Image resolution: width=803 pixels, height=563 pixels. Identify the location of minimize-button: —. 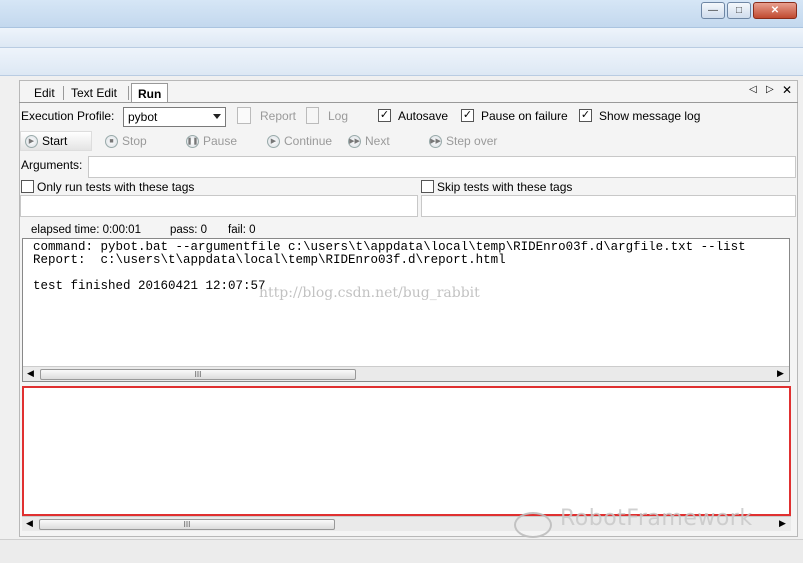
(713, 10).